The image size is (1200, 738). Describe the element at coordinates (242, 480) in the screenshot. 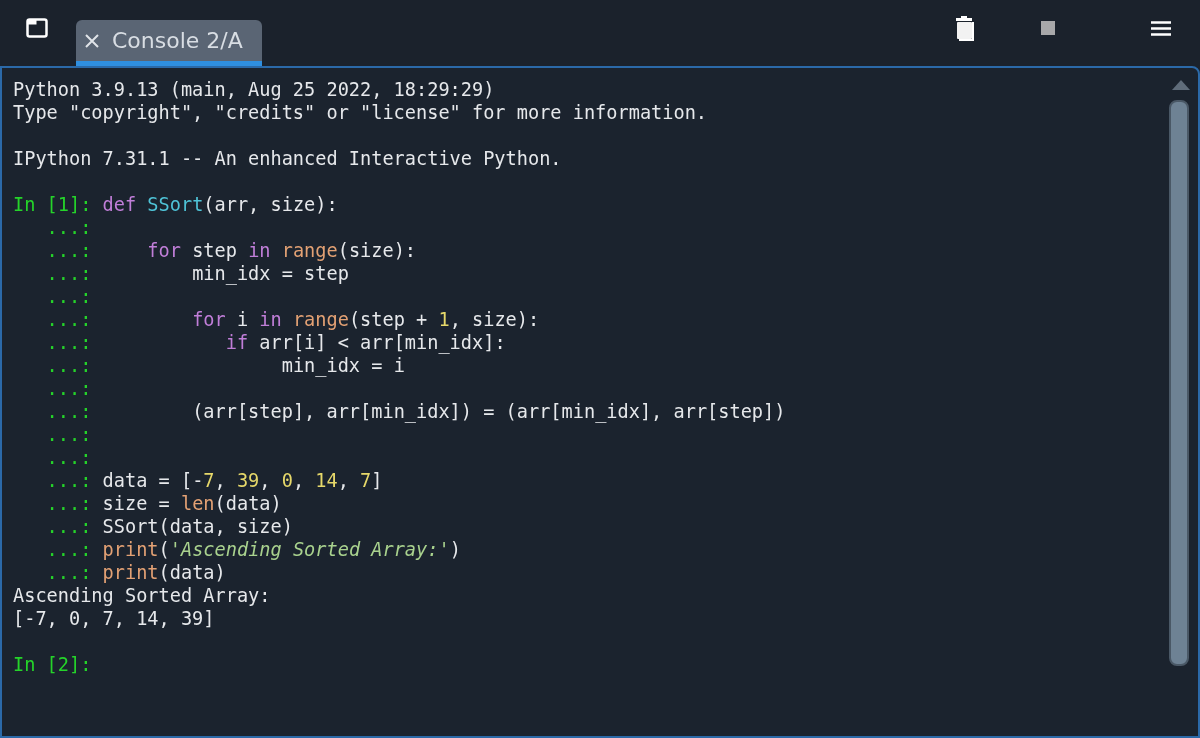

I see `code-line: data = [-7, 39, 0, 14, 7]` at that location.